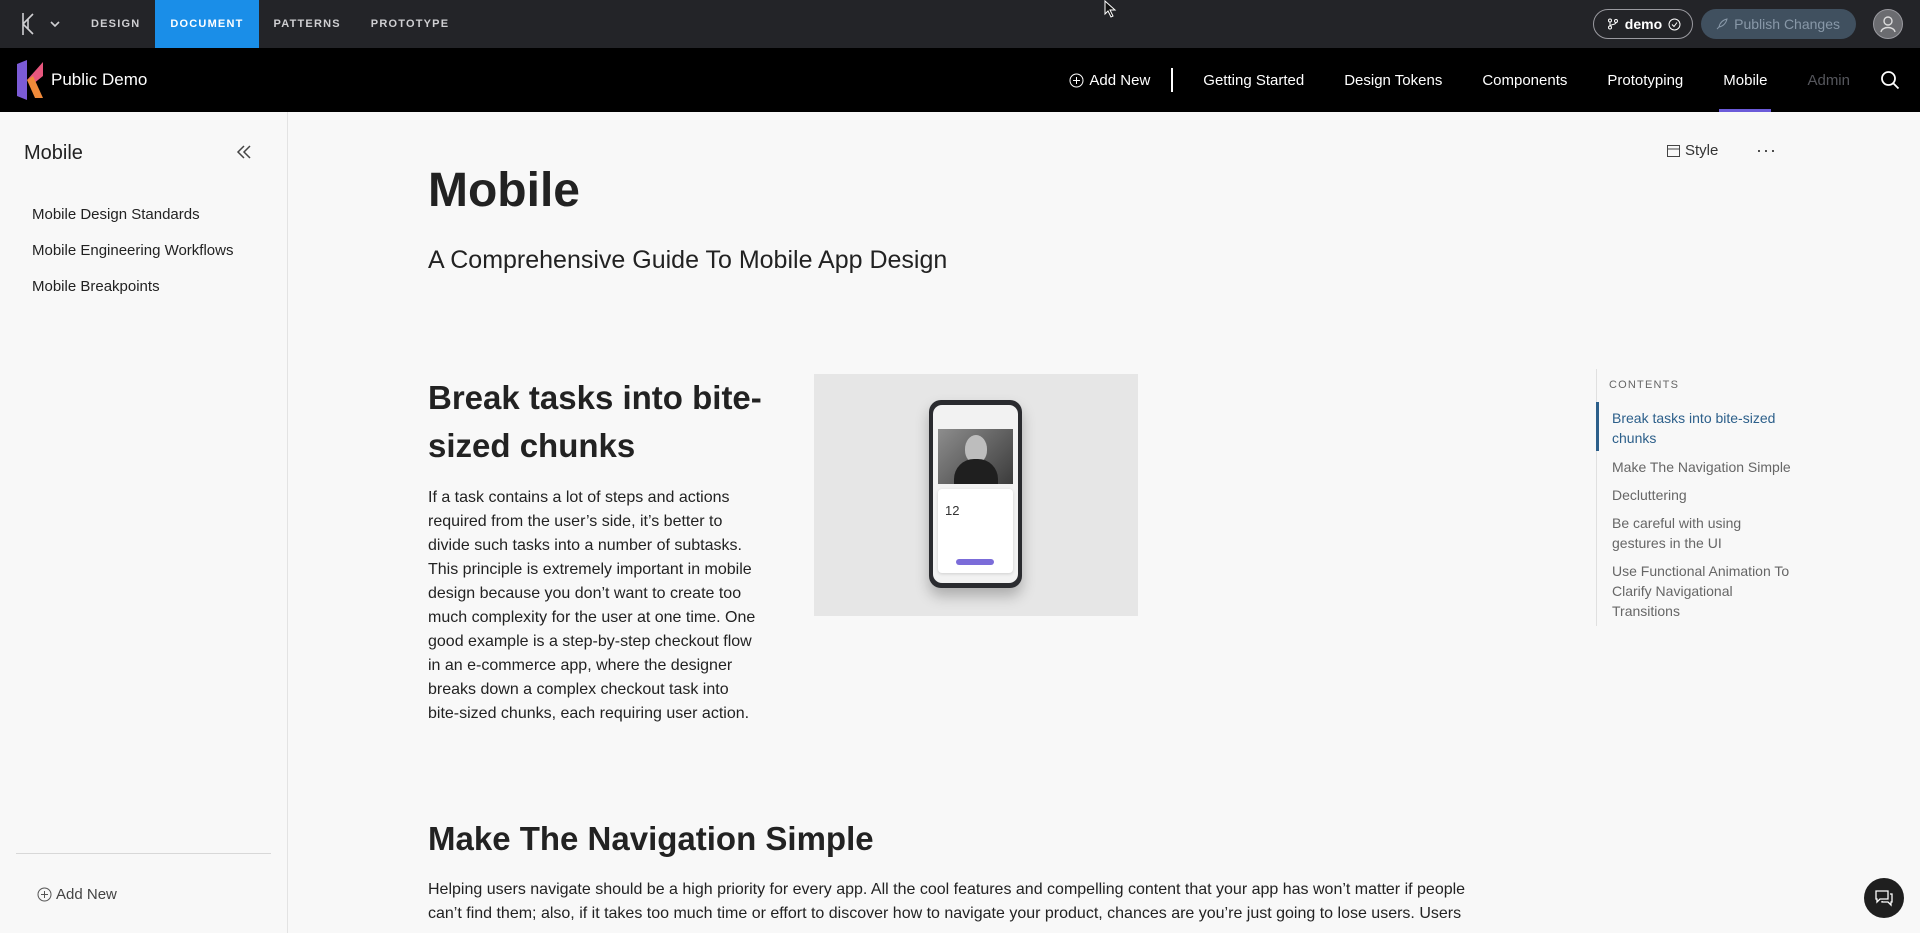 The height and width of the screenshot is (933, 1920). I want to click on sidebar-add-new-label: Add New, so click(86, 894).